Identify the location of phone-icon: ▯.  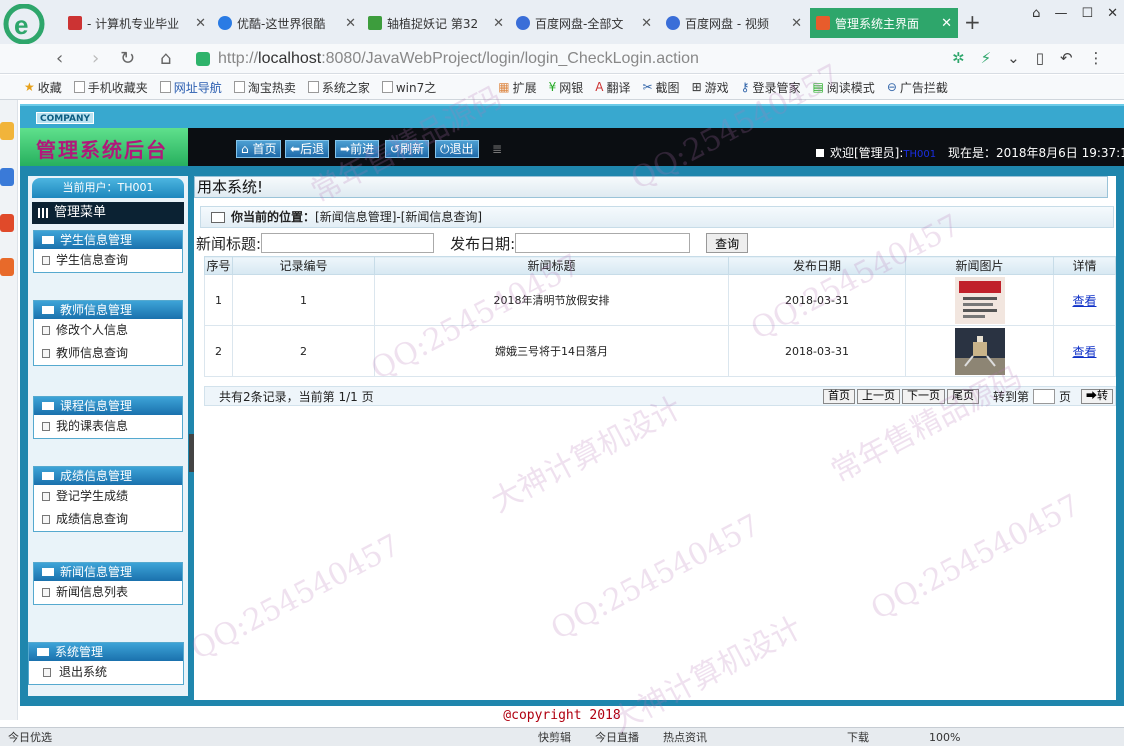
(1040, 58).